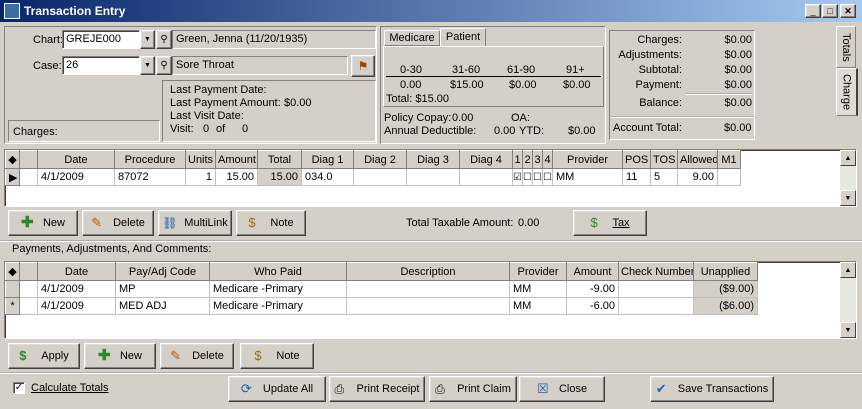 The image size is (862, 409). I want to click on charges-scrollbar: ▲ ▼, so click(848, 178).